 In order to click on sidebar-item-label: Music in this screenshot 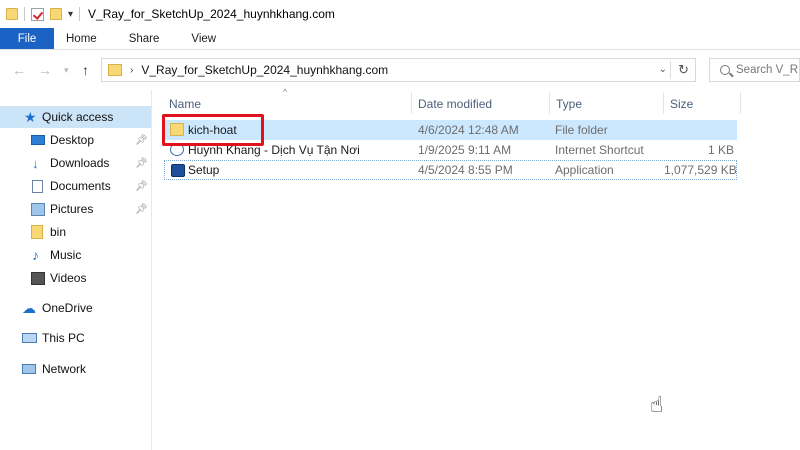, I will do `click(66, 255)`.